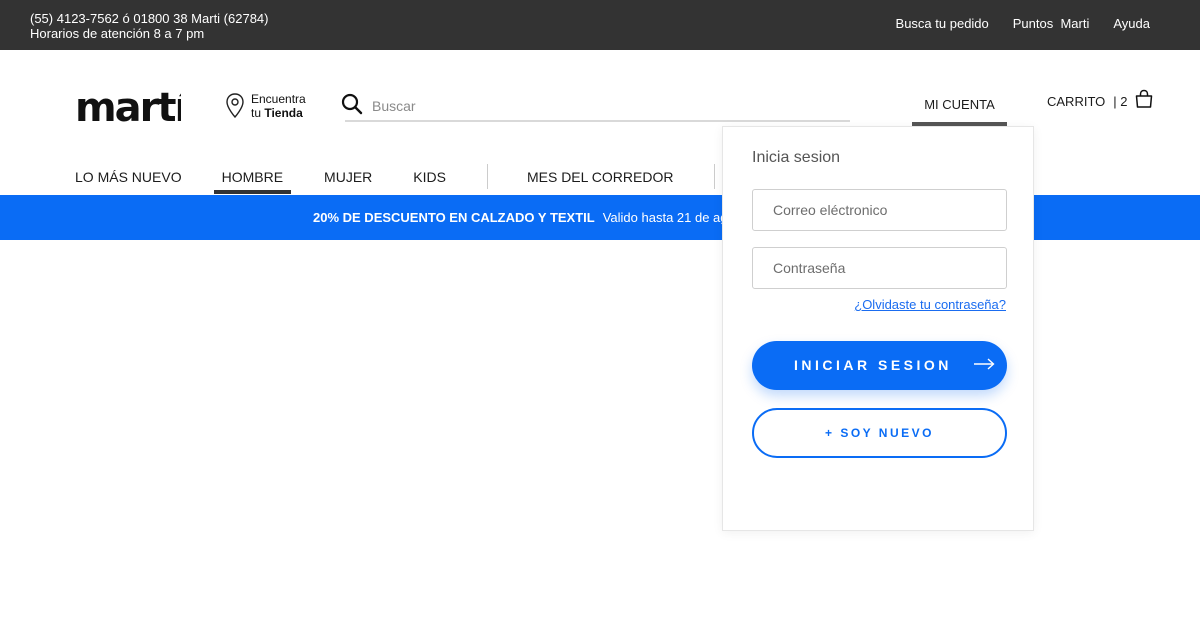 The height and width of the screenshot is (631, 1200). I want to click on contact-hours: Horarios de atención 8 a 7 pm, so click(117, 33).